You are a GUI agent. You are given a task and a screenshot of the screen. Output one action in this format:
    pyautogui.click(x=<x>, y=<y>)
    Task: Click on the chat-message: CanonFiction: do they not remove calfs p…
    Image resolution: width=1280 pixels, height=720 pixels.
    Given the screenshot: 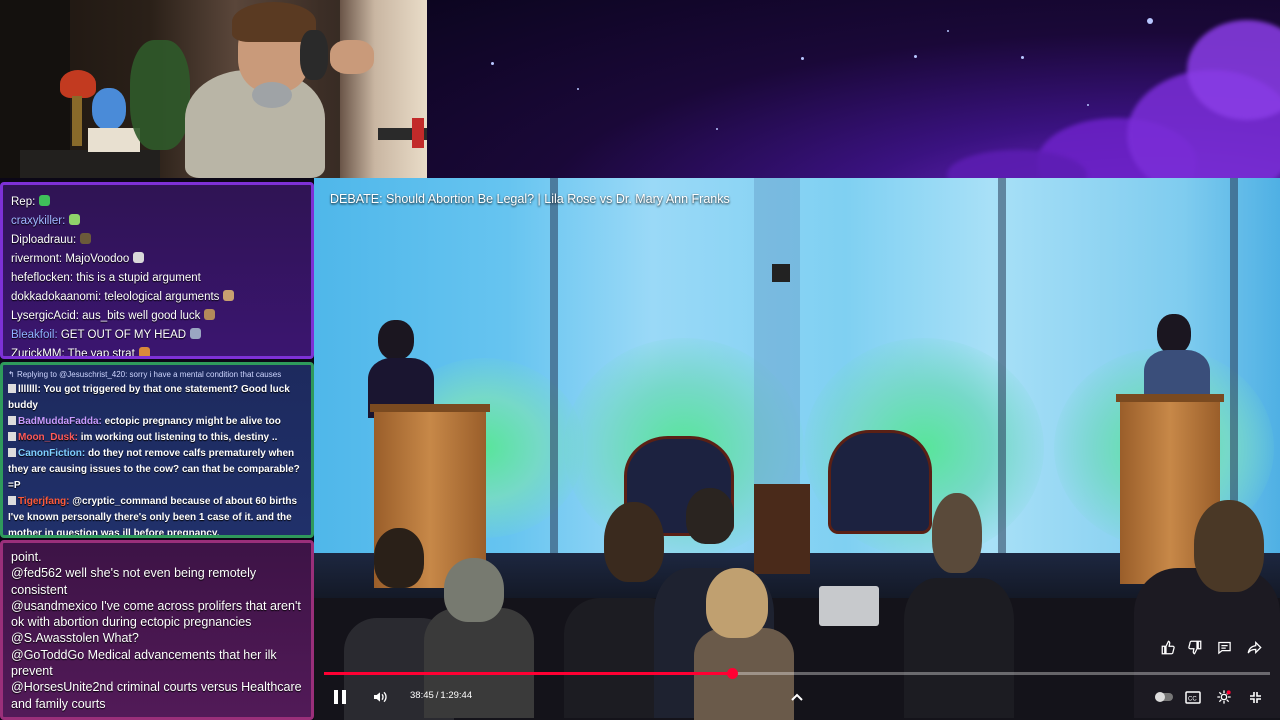 What is the action you would take?
    pyautogui.click(x=157, y=470)
    